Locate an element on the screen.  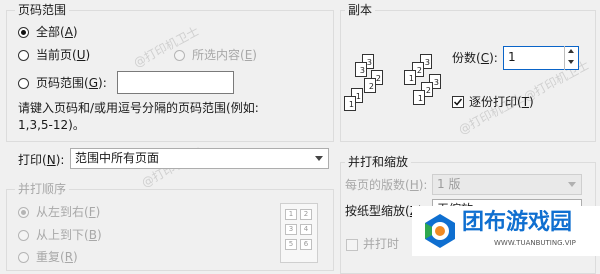
radio-top-to-bottom-label: 从上到下(B) is located at coordinates (69, 235).